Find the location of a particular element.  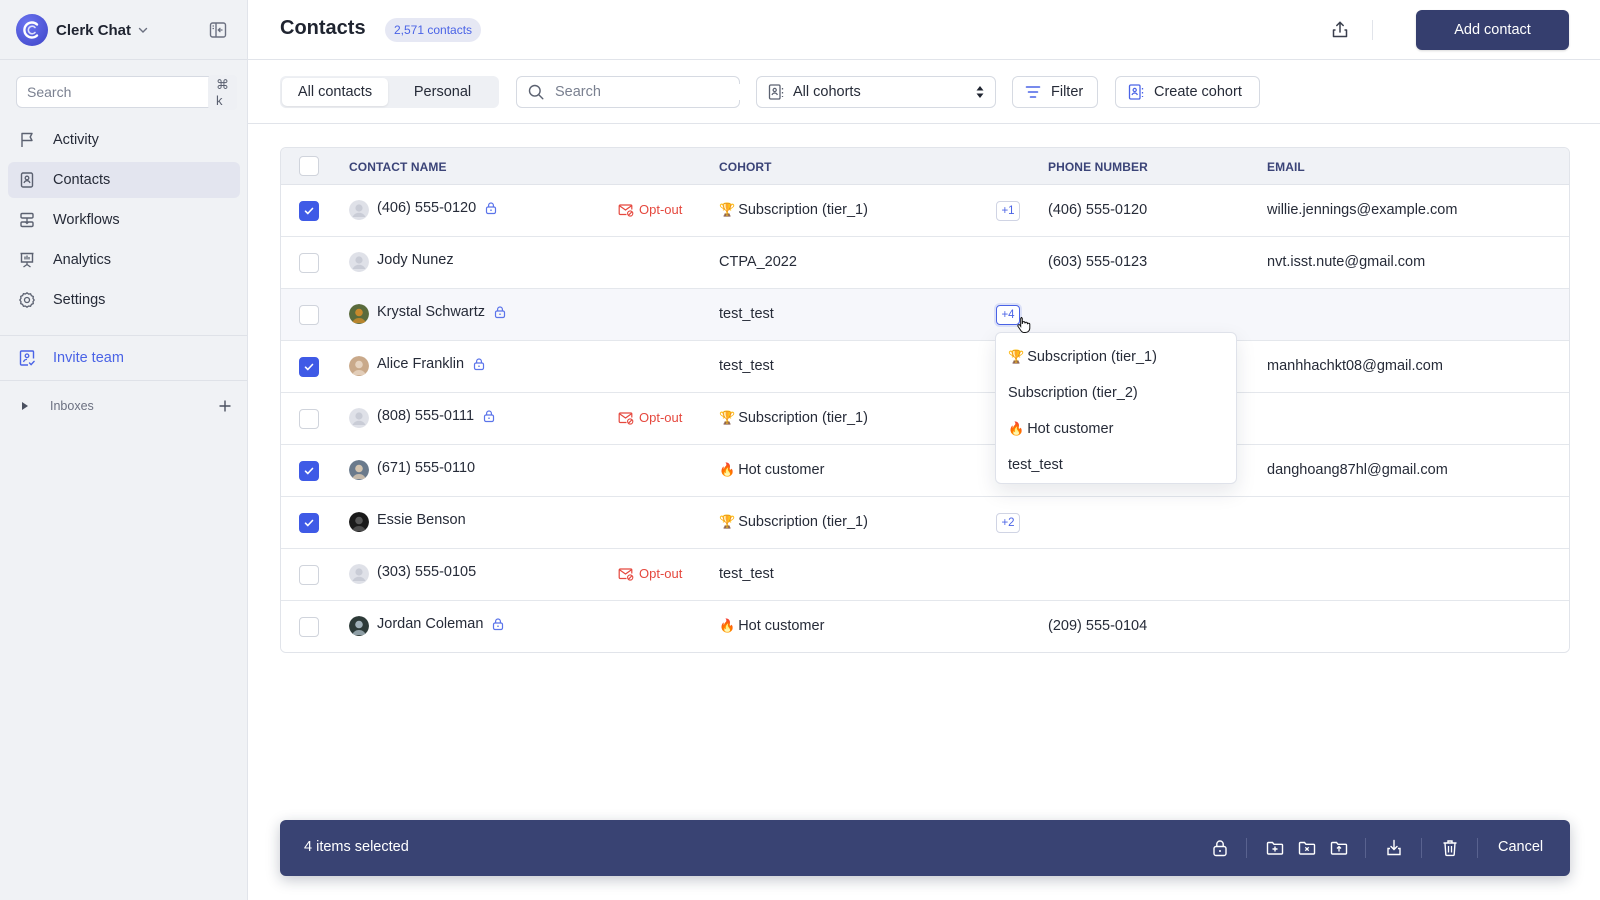

phone-number: (406) 555-0120 is located at coordinates (1098, 210).